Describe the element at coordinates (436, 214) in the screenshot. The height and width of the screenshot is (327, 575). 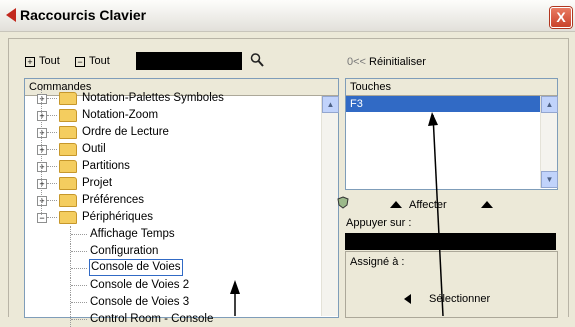
I see `annotation-arrow-right` at that location.